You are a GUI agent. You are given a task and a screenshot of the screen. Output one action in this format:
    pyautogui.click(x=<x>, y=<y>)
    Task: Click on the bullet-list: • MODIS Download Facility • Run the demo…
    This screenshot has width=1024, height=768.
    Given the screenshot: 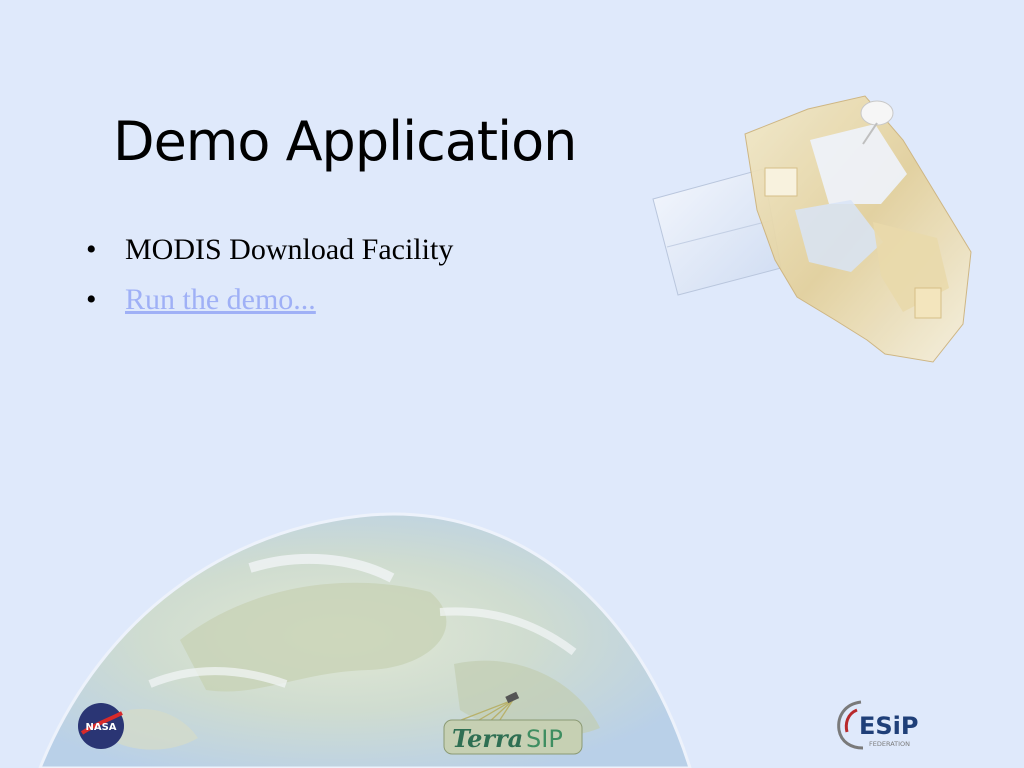 What is the action you would take?
    pyautogui.click(x=269, y=278)
    